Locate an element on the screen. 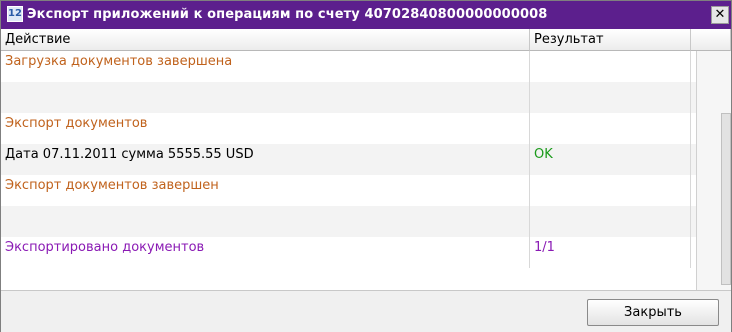 This screenshot has width=732, height=332. column-header-result: Результат is located at coordinates (610, 40).